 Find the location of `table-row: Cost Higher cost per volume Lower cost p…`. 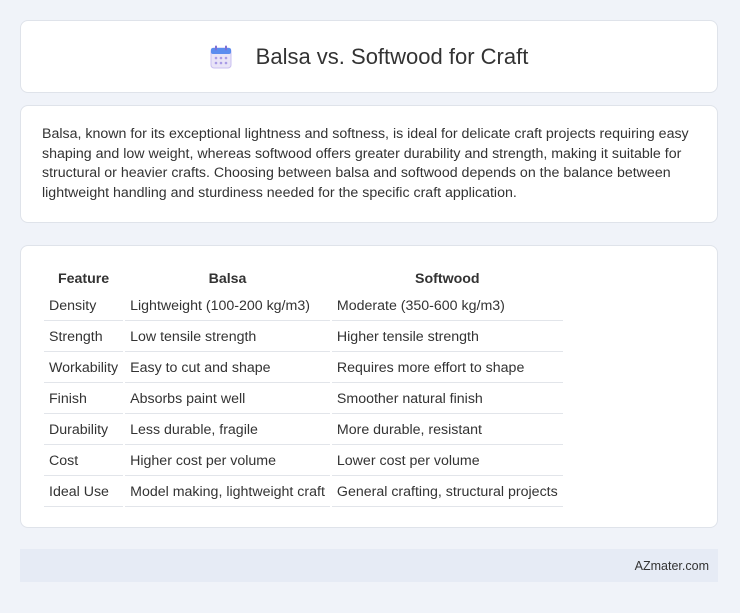

table-row: Cost Higher cost per volume Lower cost p… is located at coordinates (303, 461).